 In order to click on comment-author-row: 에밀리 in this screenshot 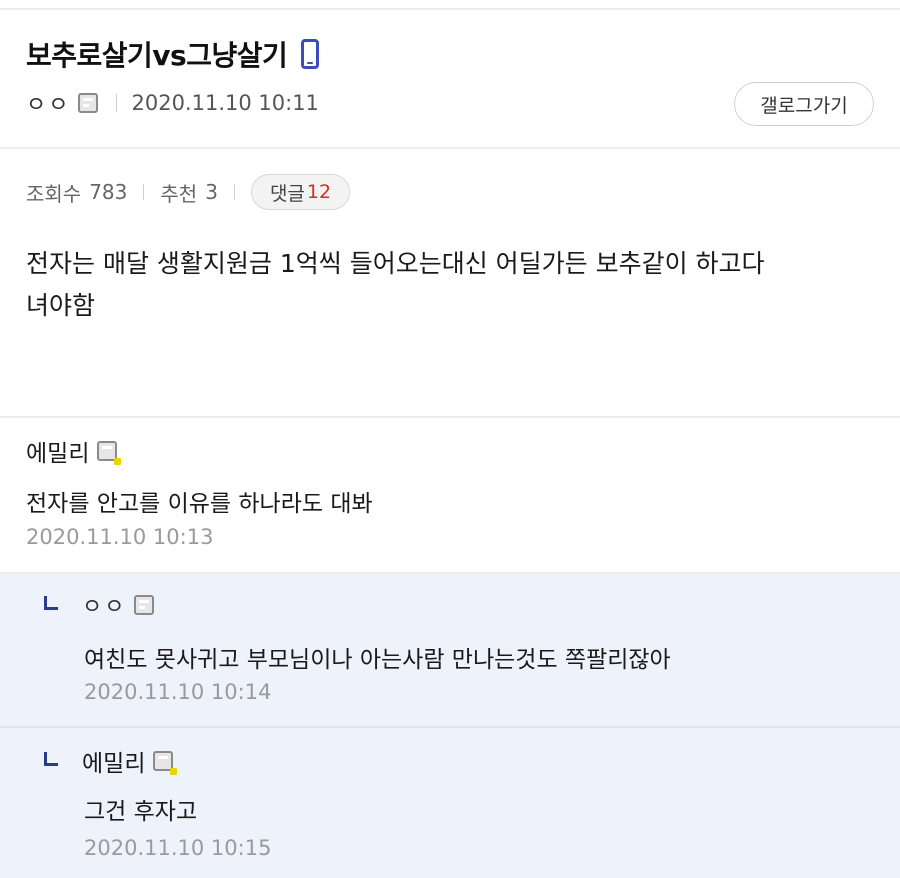, I will do `click(74, 451)`.